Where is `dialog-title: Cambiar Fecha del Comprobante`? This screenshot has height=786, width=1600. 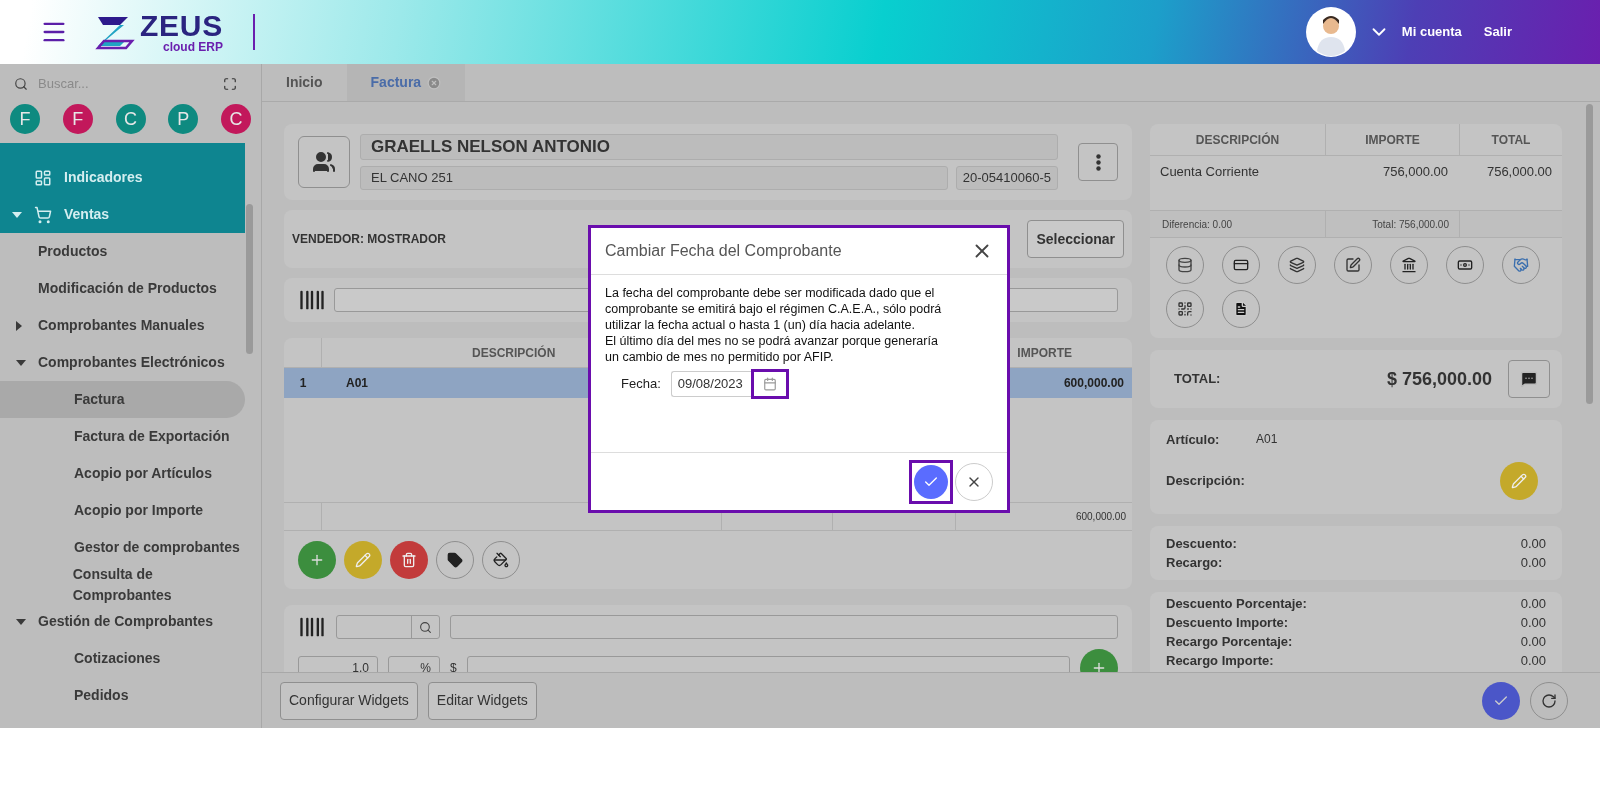
dialog-title: Cambiar Fecha del Comprobante is located at coordinates (723, 251).